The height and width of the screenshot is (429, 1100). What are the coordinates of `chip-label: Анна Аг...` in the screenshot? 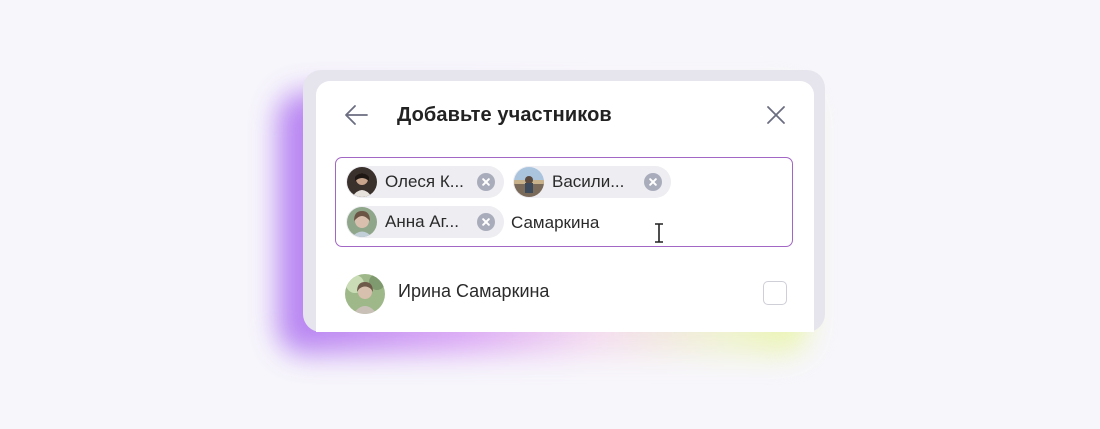 It's located at (422, 221).